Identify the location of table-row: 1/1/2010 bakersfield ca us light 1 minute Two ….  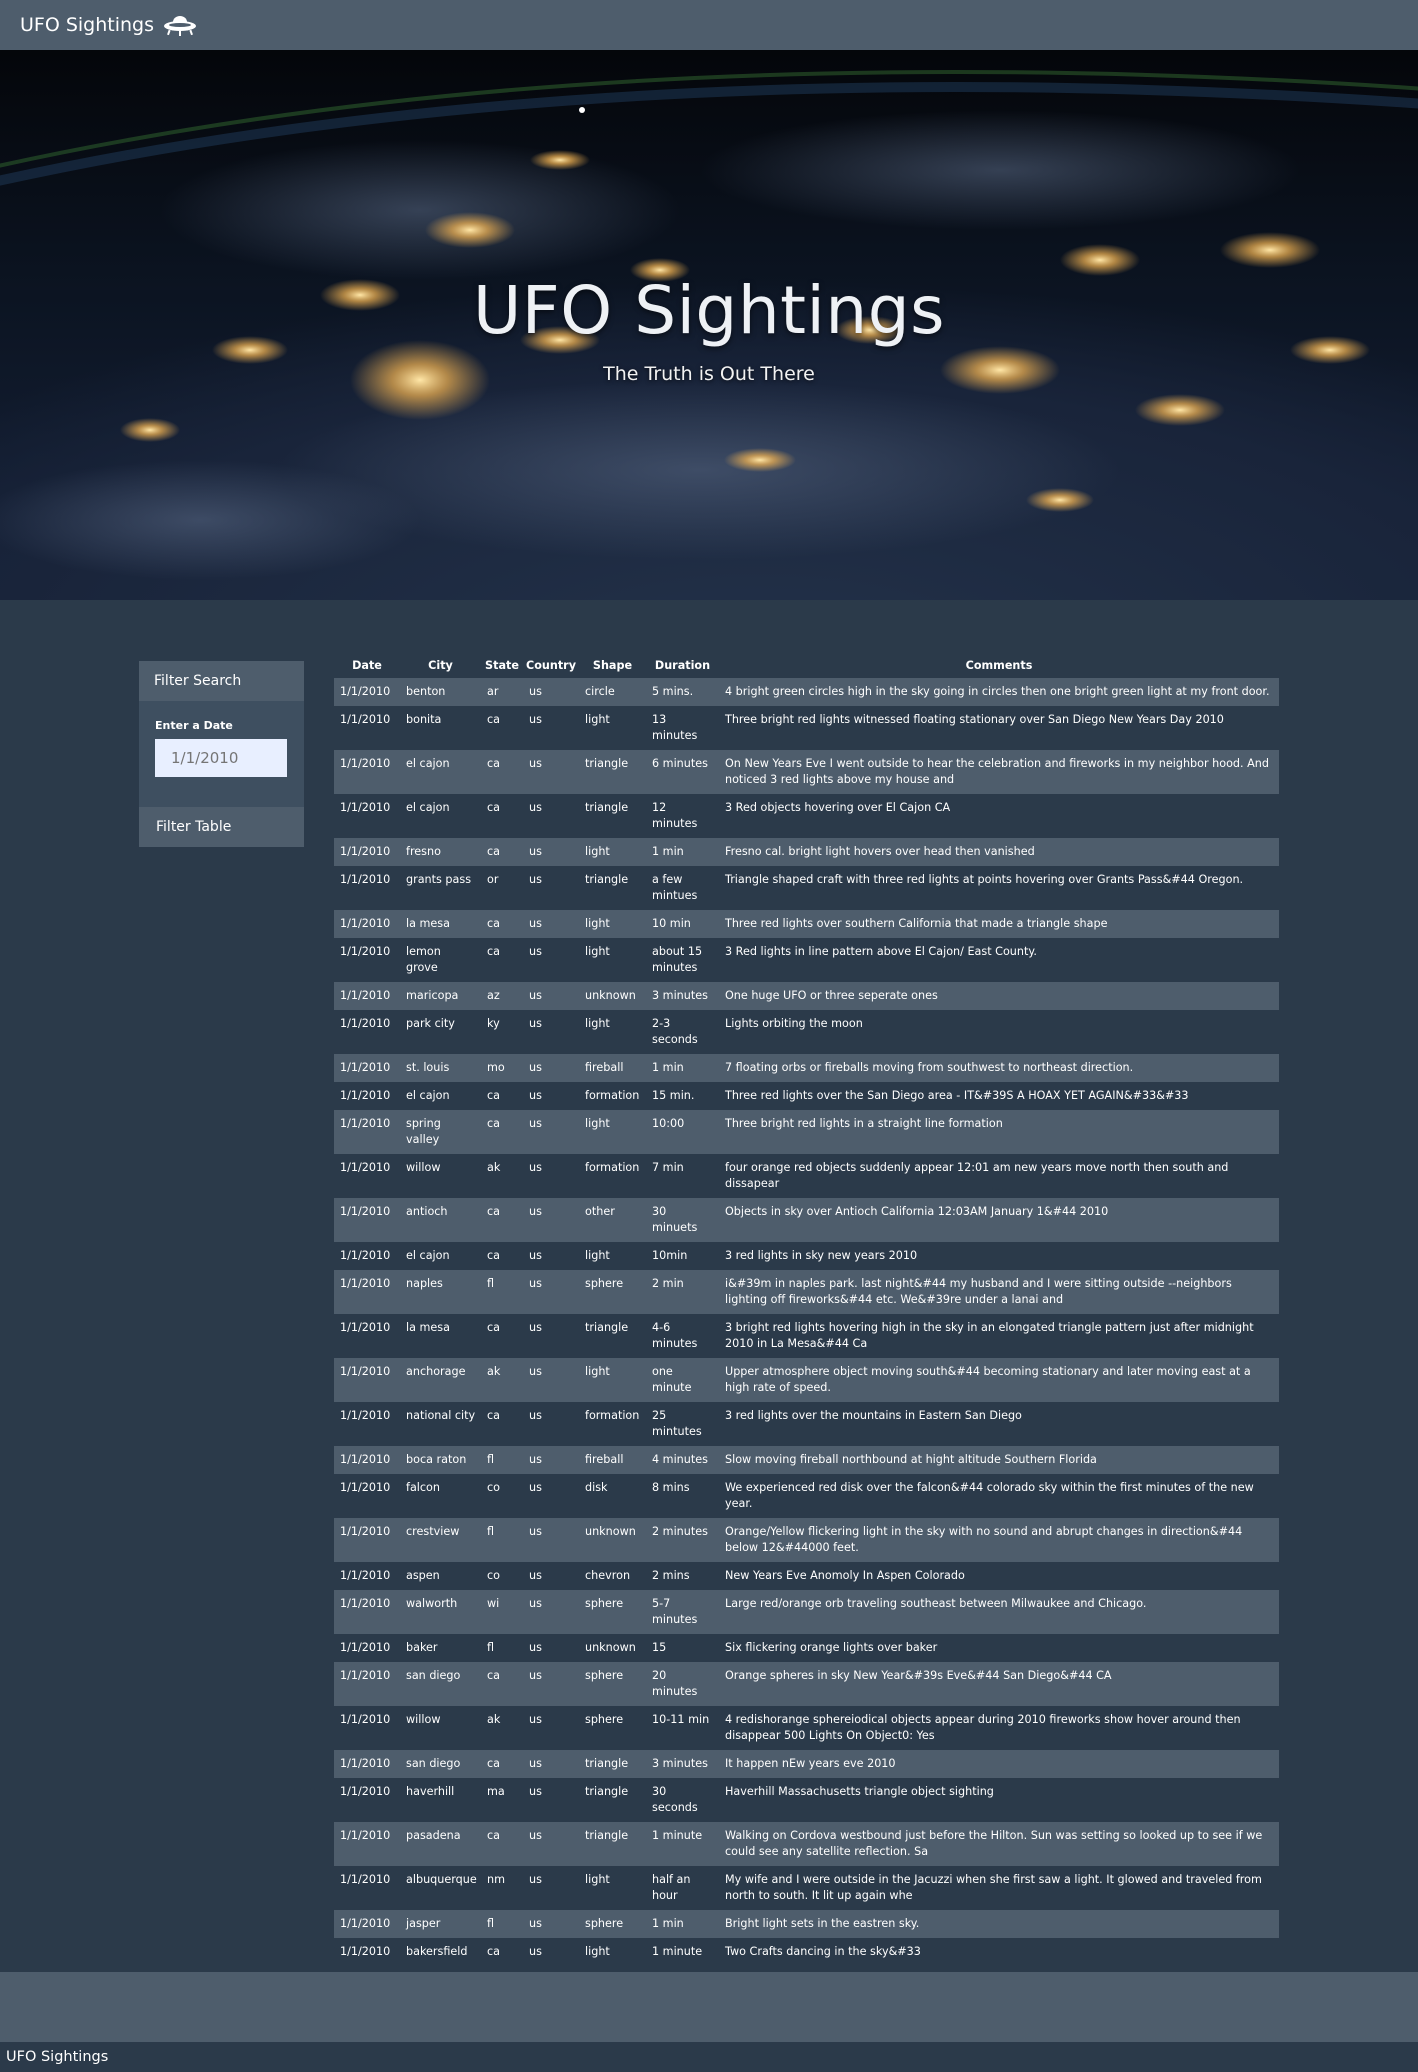
(806, 1952).